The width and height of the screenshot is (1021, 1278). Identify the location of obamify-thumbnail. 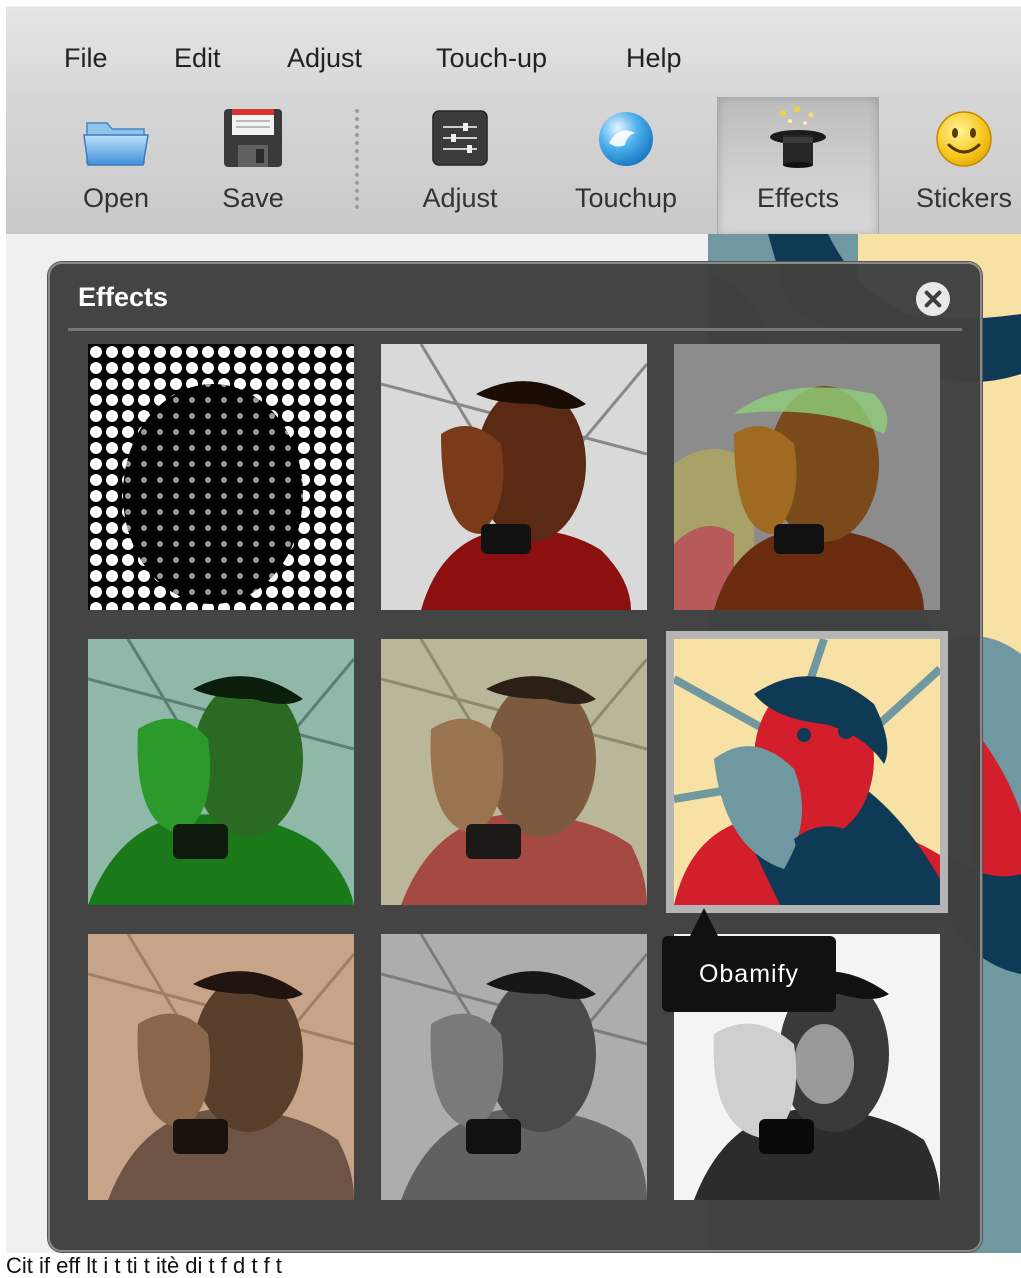
(807, 772).